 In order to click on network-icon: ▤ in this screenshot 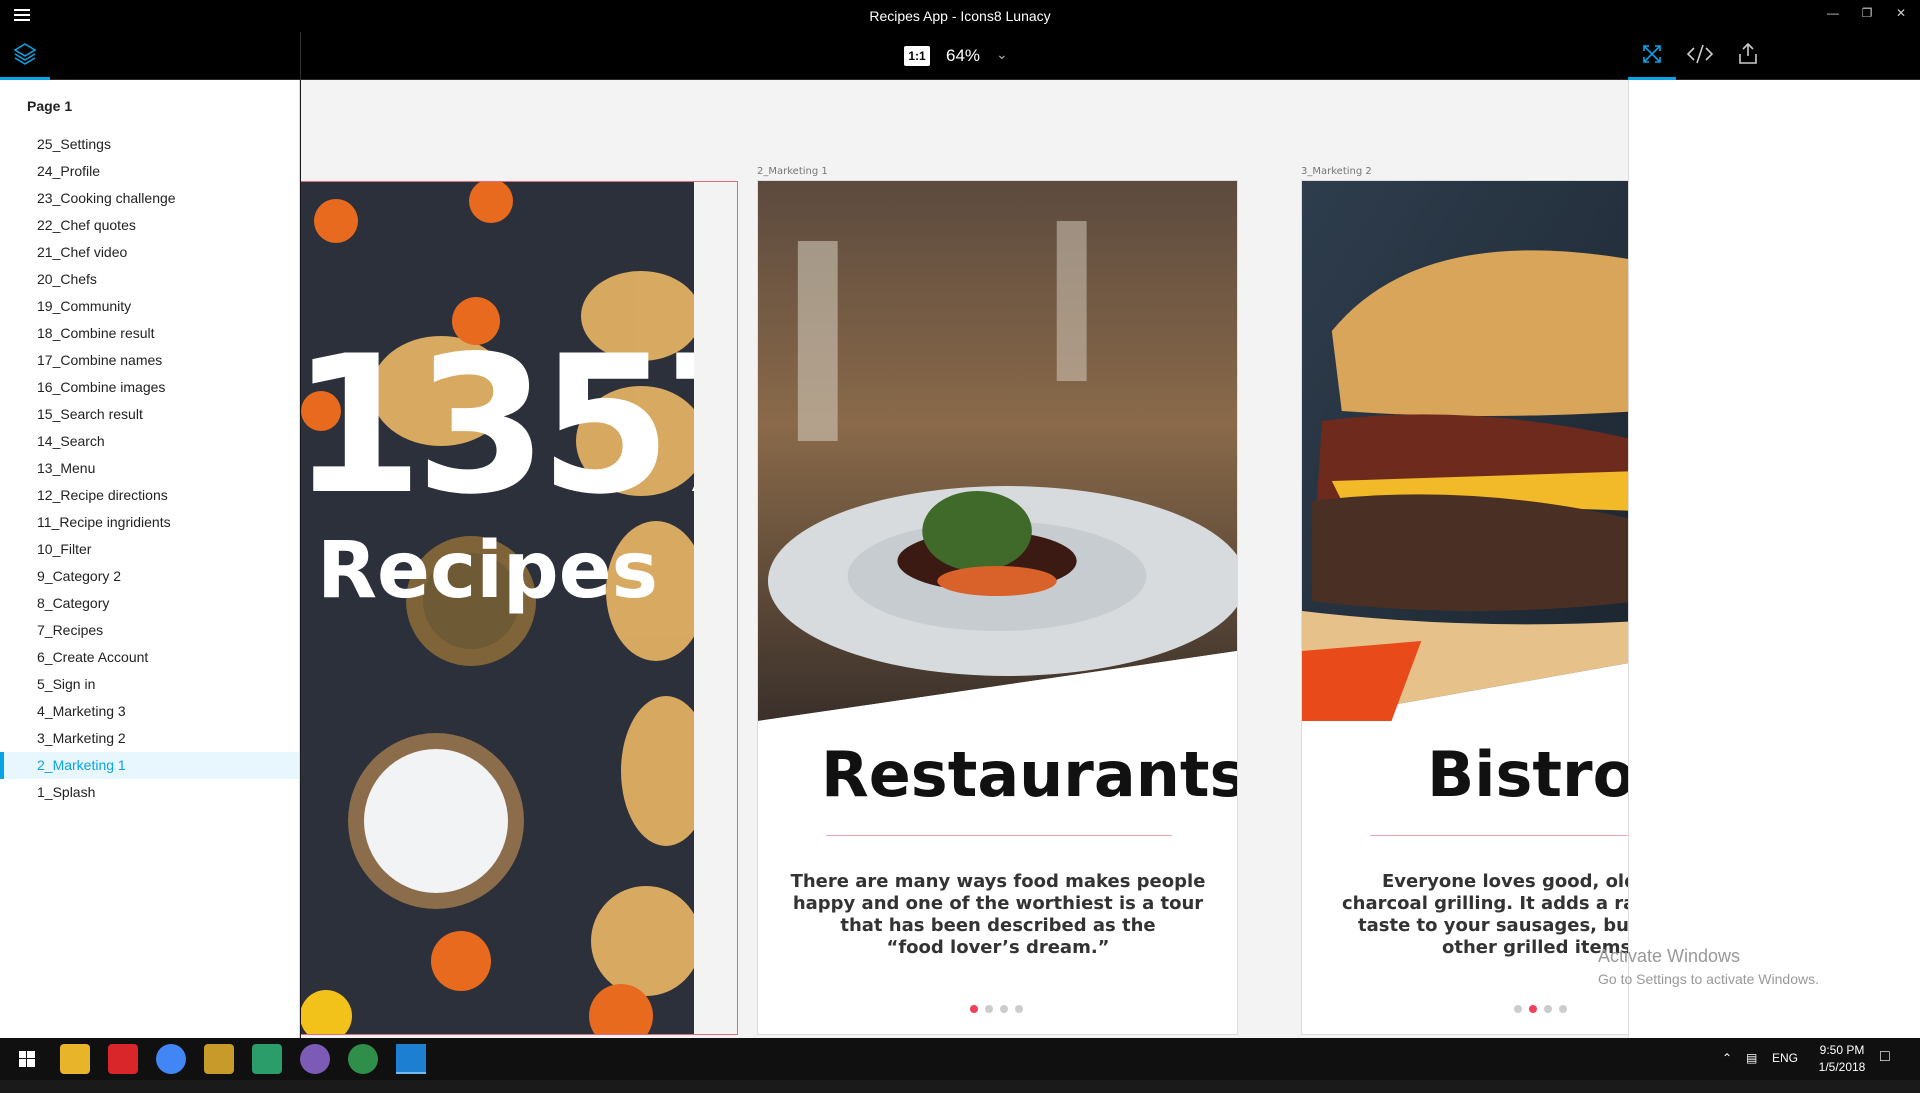, I will do `click(1751, 1072)`.